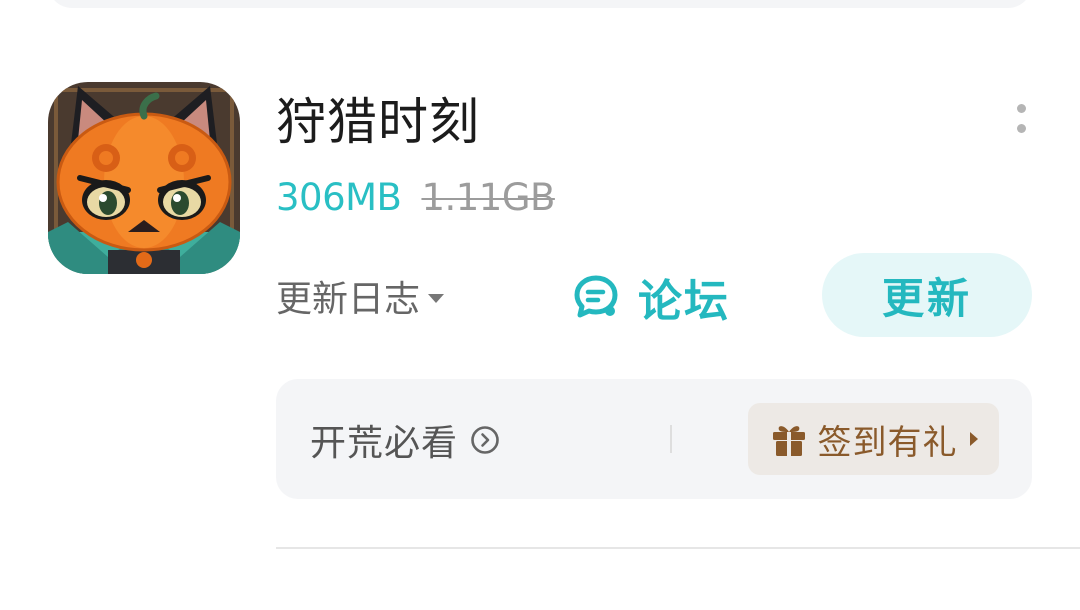 This screenshot has width=1080, height=610. Describe the element at coordinates (436, 298) in the screenshot. I see `caret-down-icon` at that location.